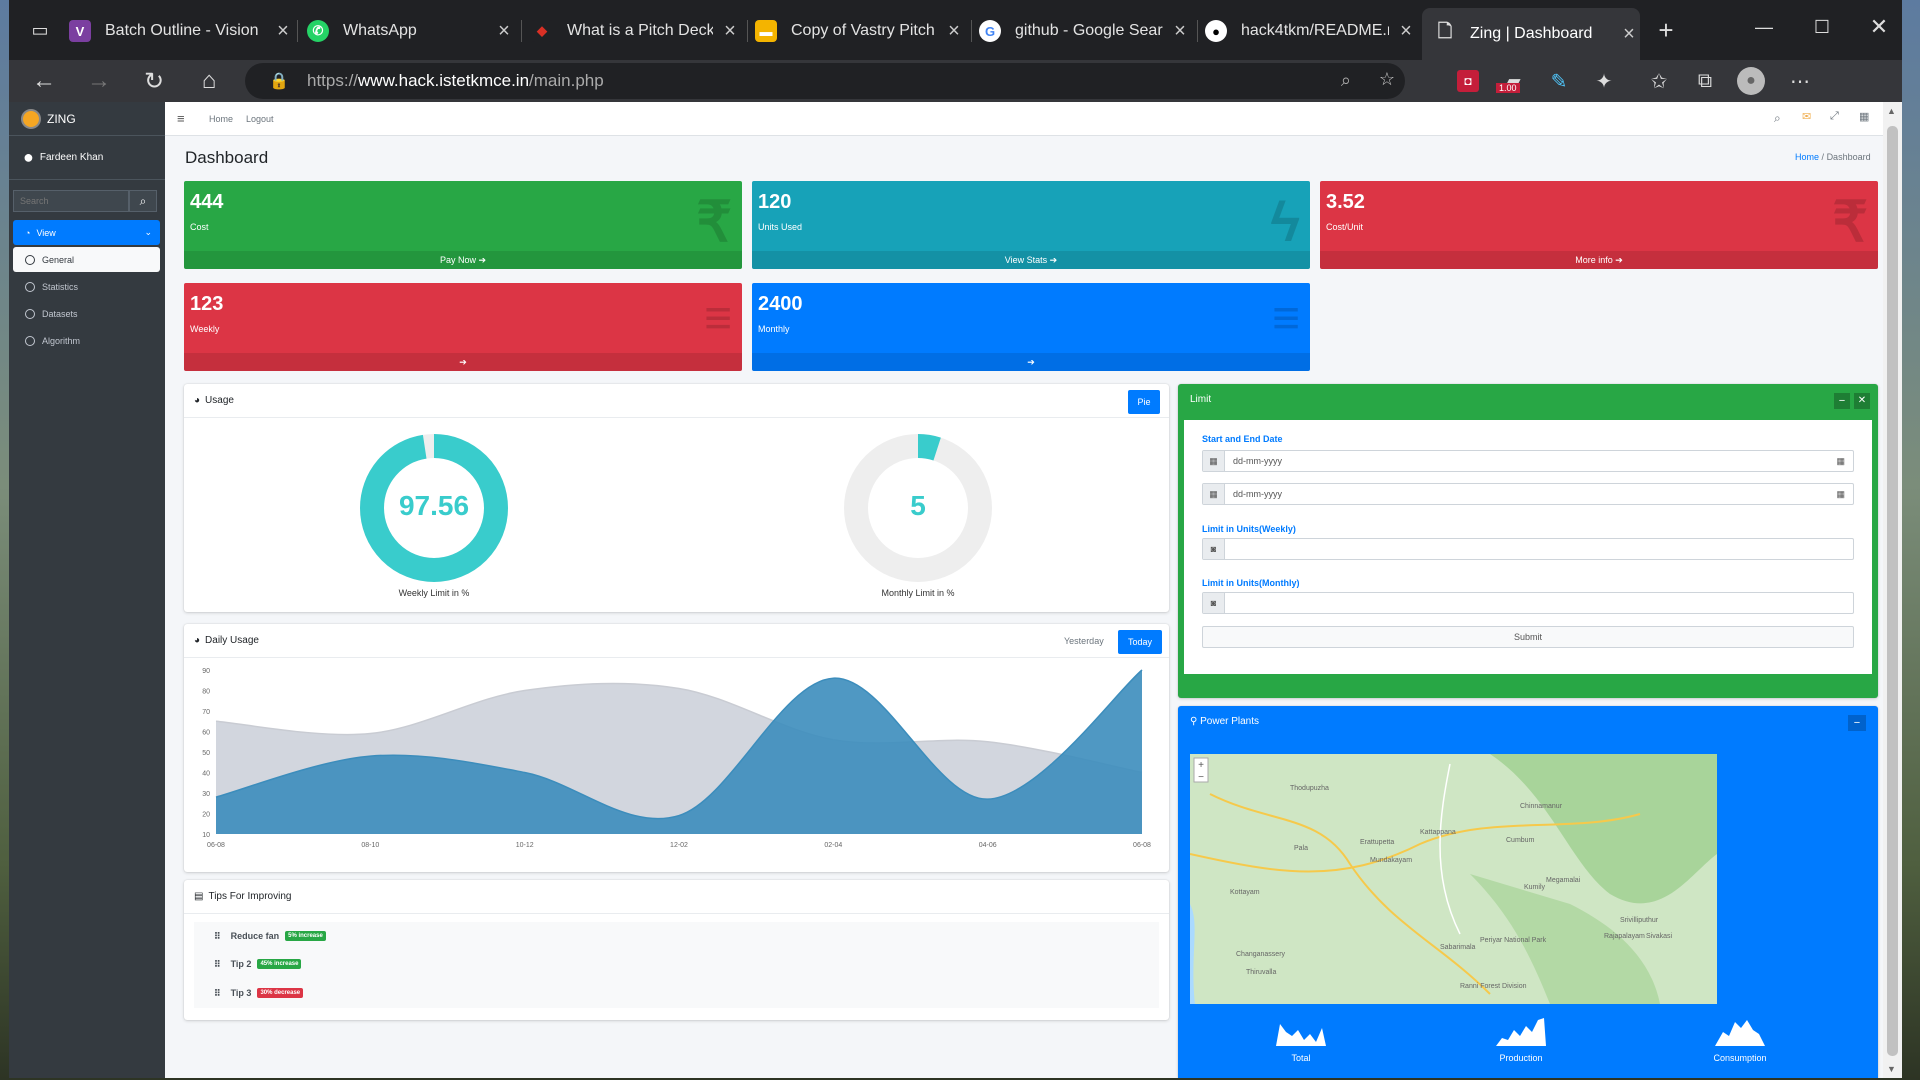 This screenshot has width=1920, height=1080. Describe the element at coordinates (1806, 116) in the screenshot. I see `notifications-icon: ✉` at that location.